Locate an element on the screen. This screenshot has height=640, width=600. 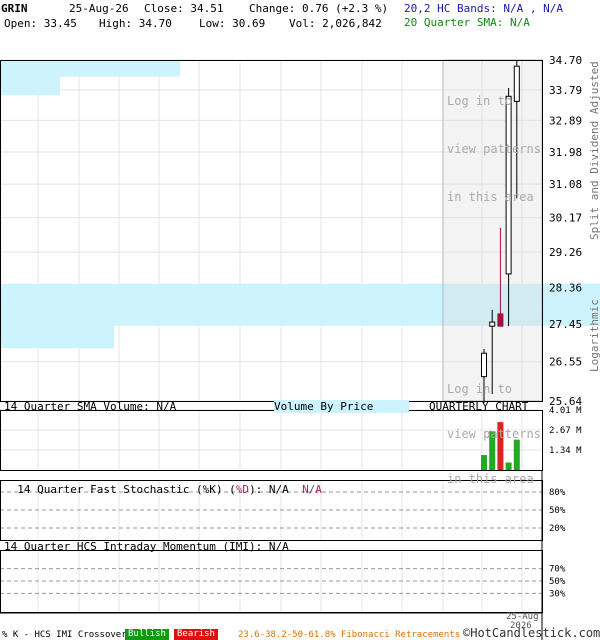
low-value: Low: 30.69 is located at coordinates (232, 23).